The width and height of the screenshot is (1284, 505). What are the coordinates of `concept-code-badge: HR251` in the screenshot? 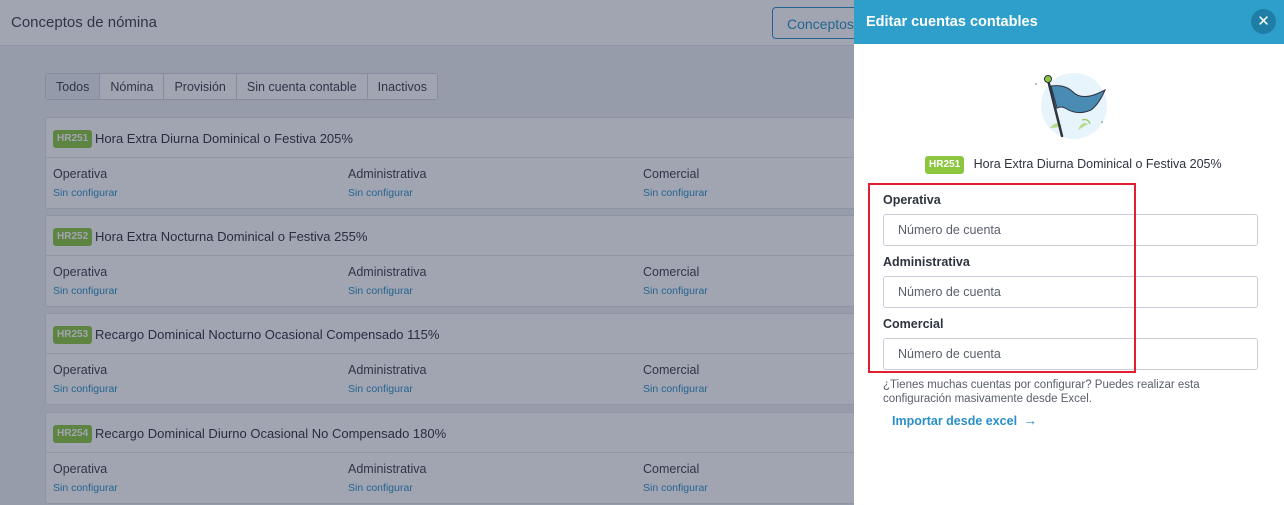 It's located at (945, 165).